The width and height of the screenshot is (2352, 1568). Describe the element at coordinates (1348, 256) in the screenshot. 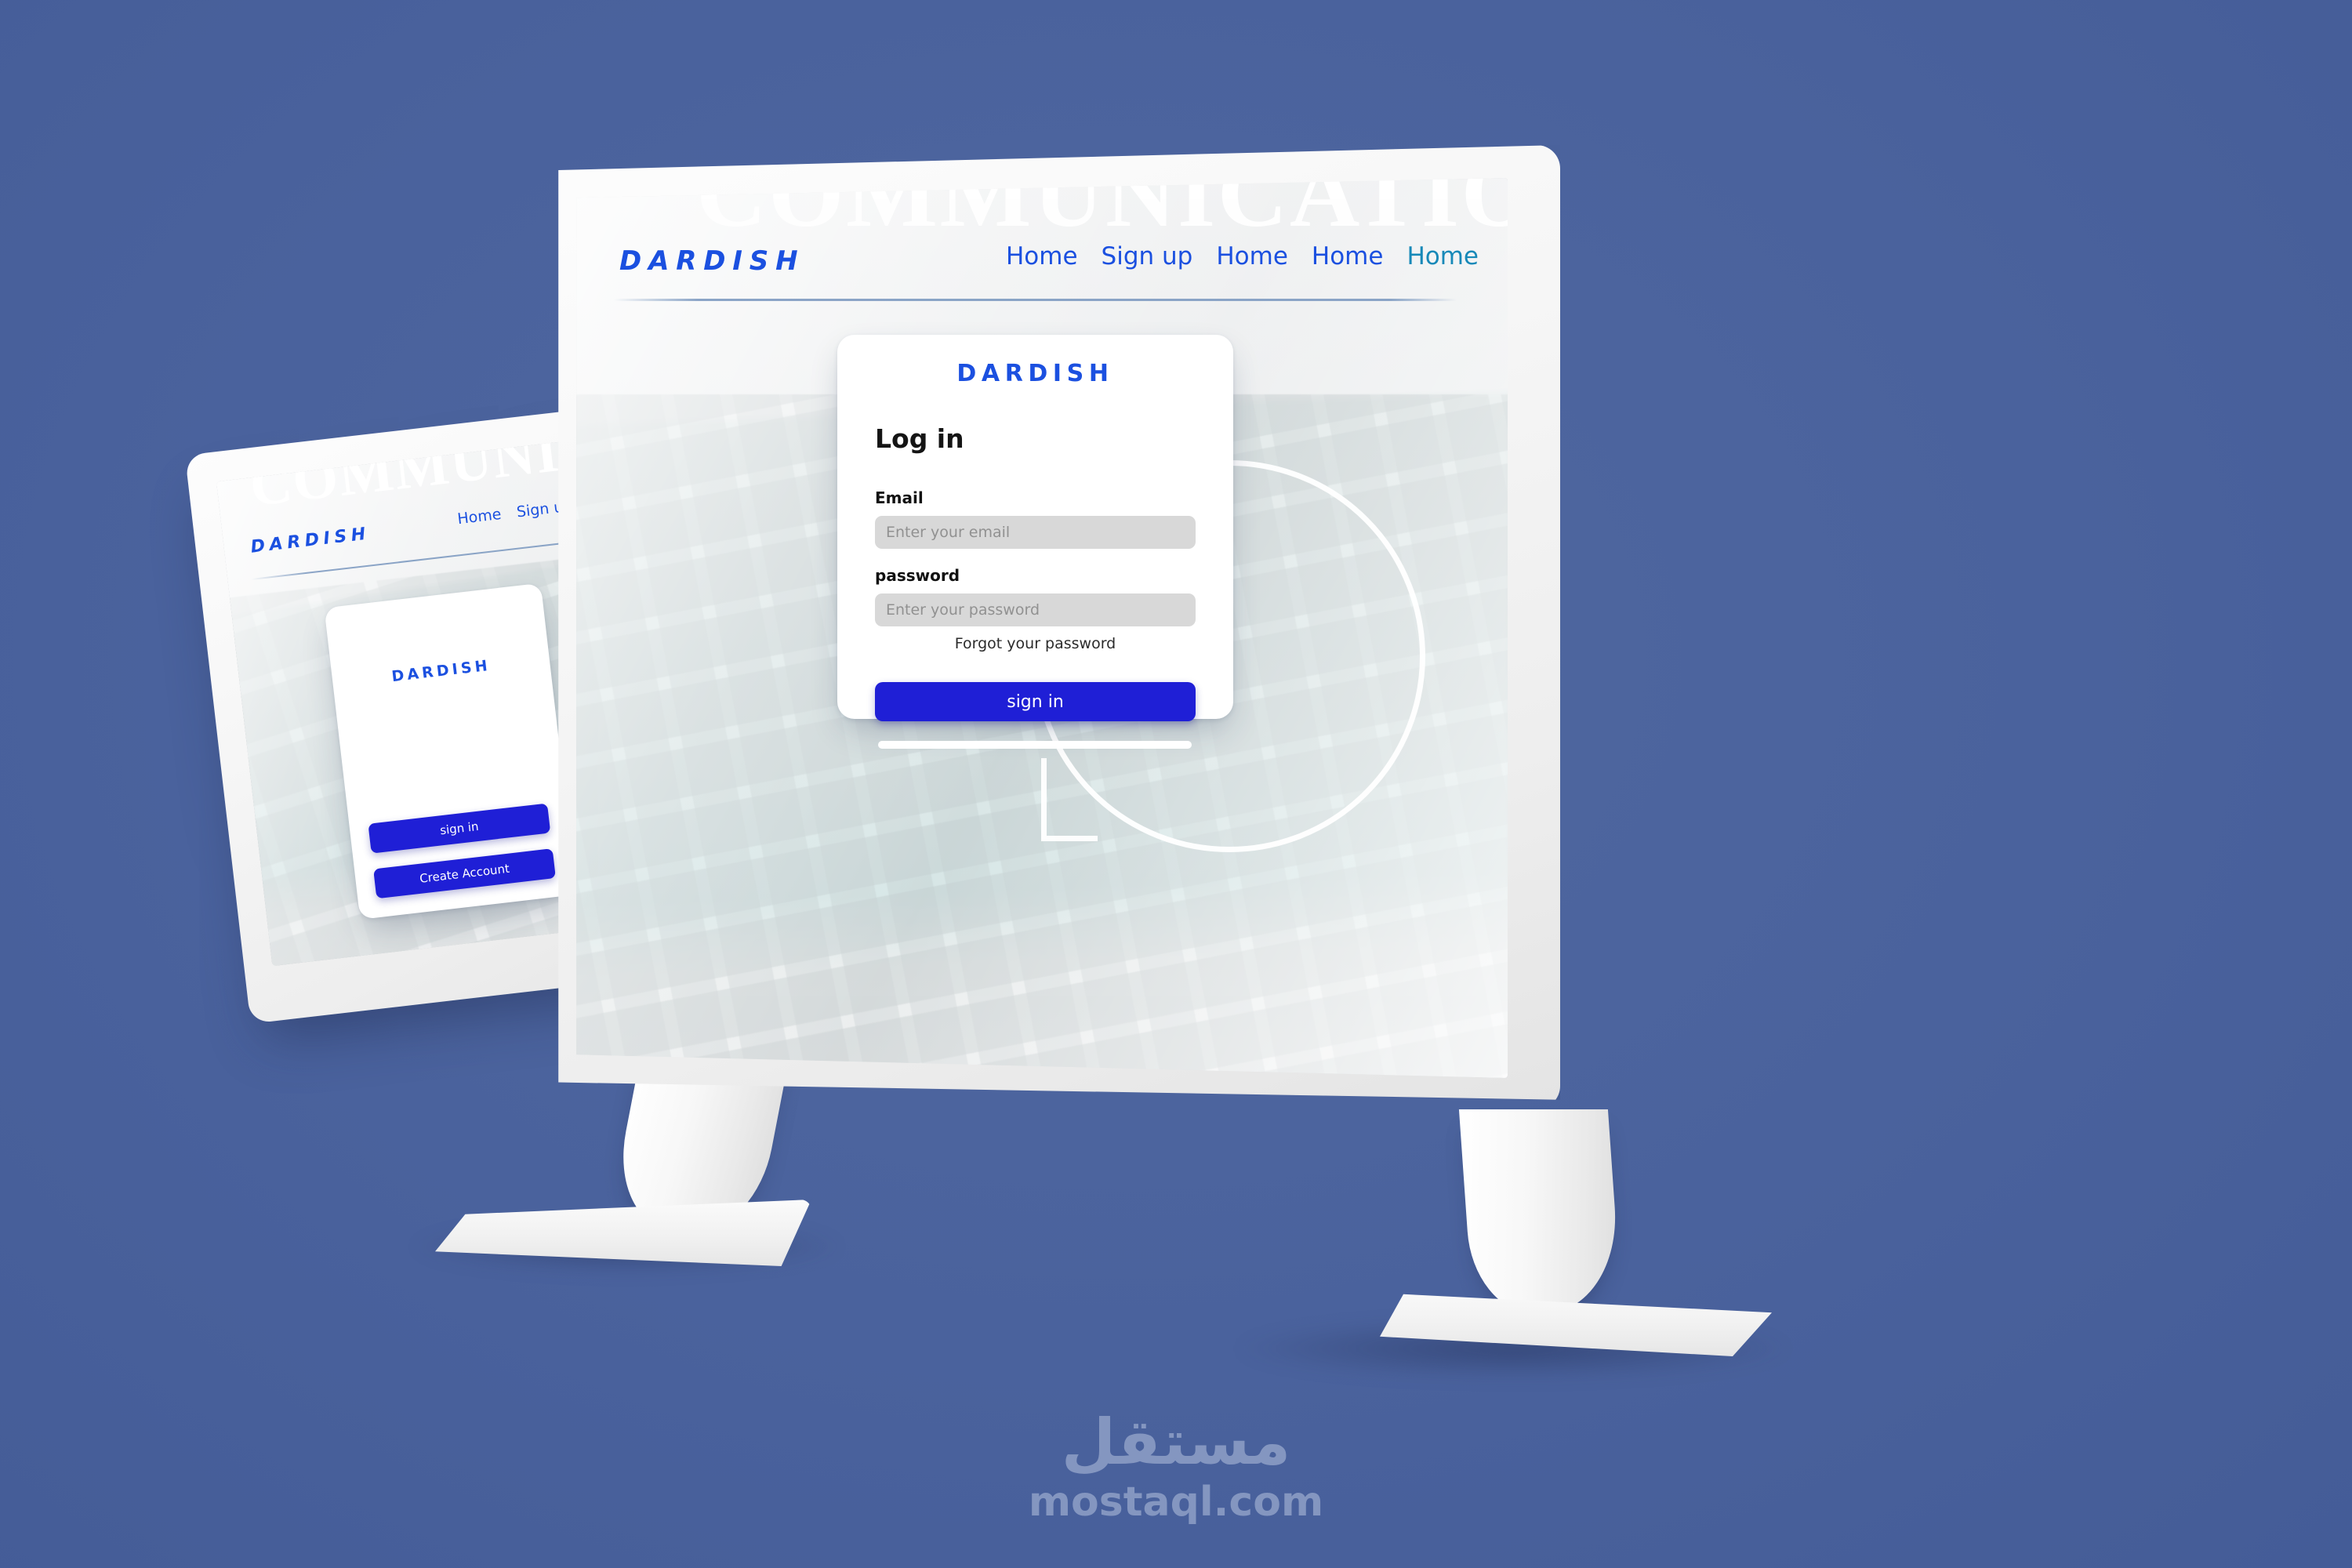

I see `nav-item-home-3: Home` at that location.